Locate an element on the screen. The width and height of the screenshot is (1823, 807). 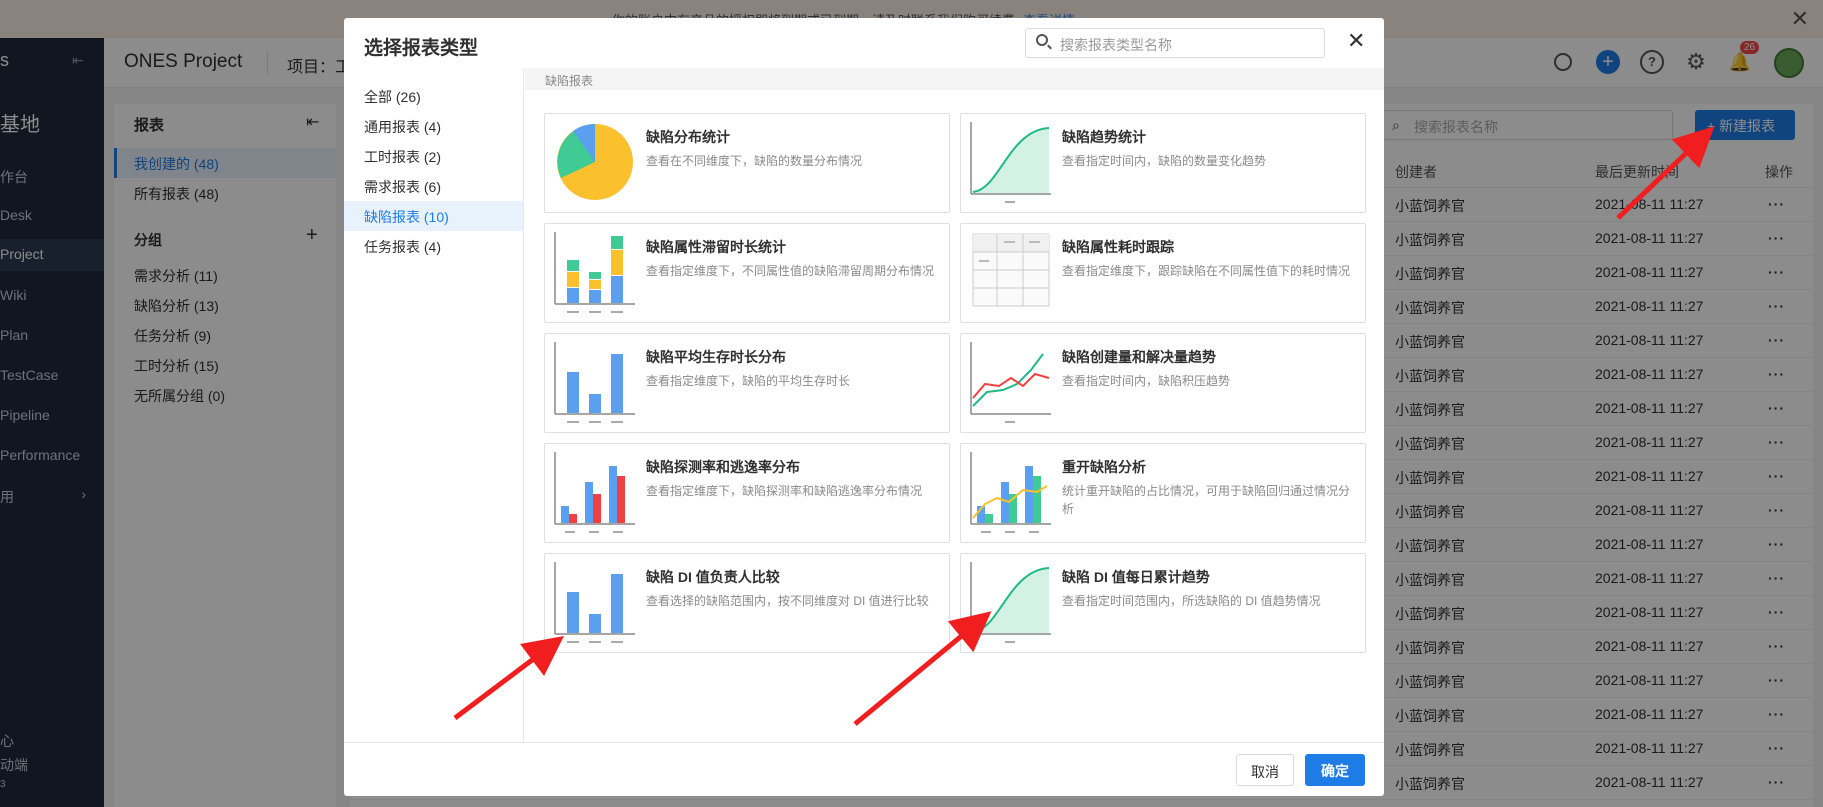
category-defect: 缺陷报表 (10) is located at coordinates (433, 216).